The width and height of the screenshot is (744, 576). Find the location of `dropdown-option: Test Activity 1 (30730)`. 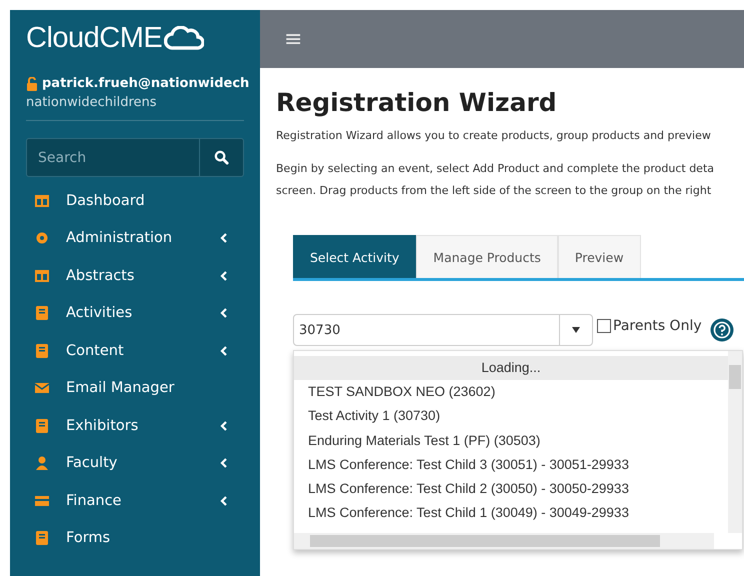

dropdown-option: Test Activity 1 (30730) is located at coordinates (511, 416).